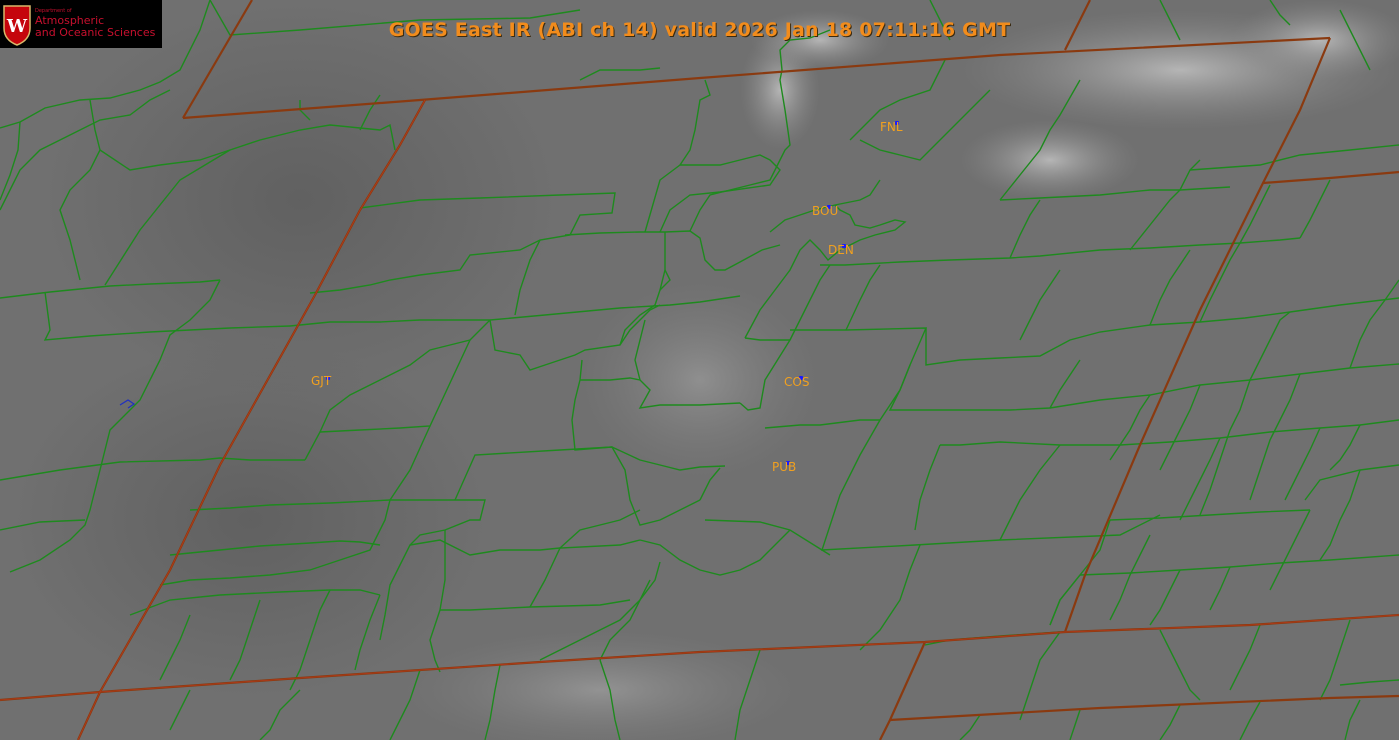 This screenshot has height=740, width=1399. What do you see at coordinates (841, 250) in the screenshot?
I see `station-label-den: DEN` at bounding box center [841, 250].